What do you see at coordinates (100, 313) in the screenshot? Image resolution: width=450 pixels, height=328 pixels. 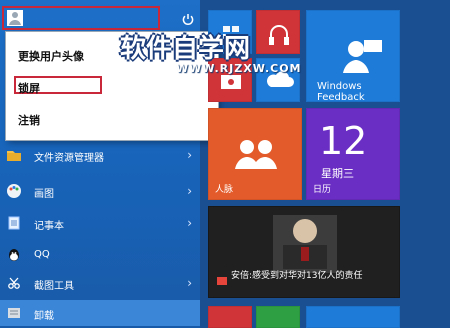 I see `list-item-uninstall: 卸载` at bounding box center [100, 313].